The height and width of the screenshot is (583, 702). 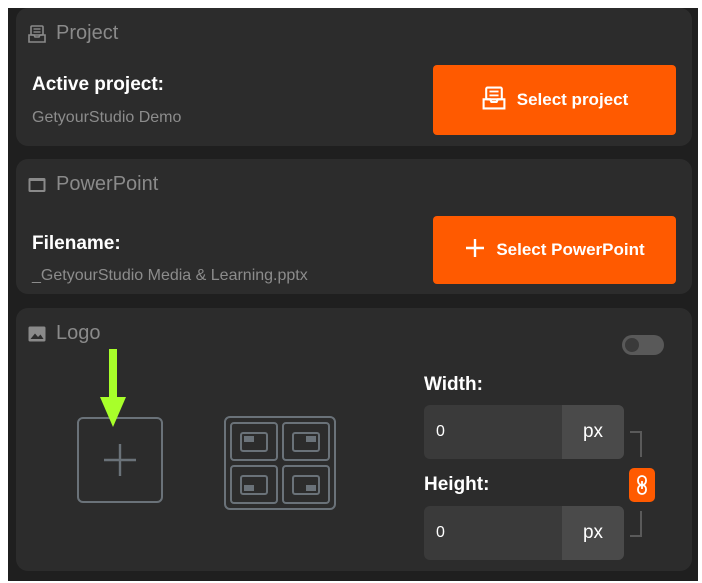 I want to click on select-powerpoint-button: Select PowerPoint, so click(x=554, y=250).